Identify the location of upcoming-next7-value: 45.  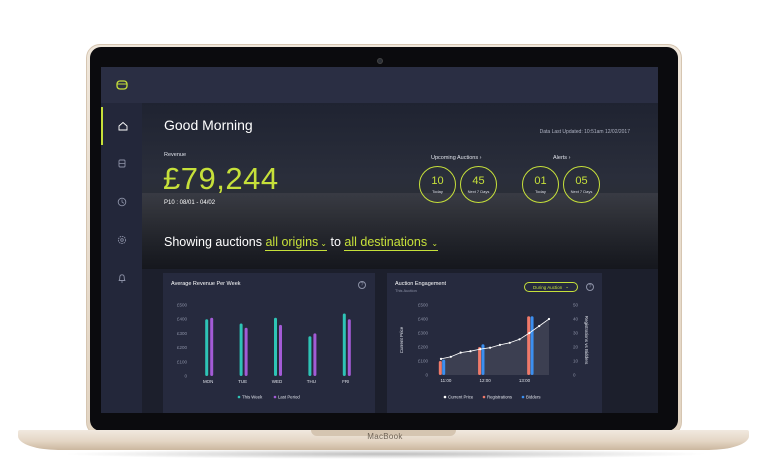
(478, 181).